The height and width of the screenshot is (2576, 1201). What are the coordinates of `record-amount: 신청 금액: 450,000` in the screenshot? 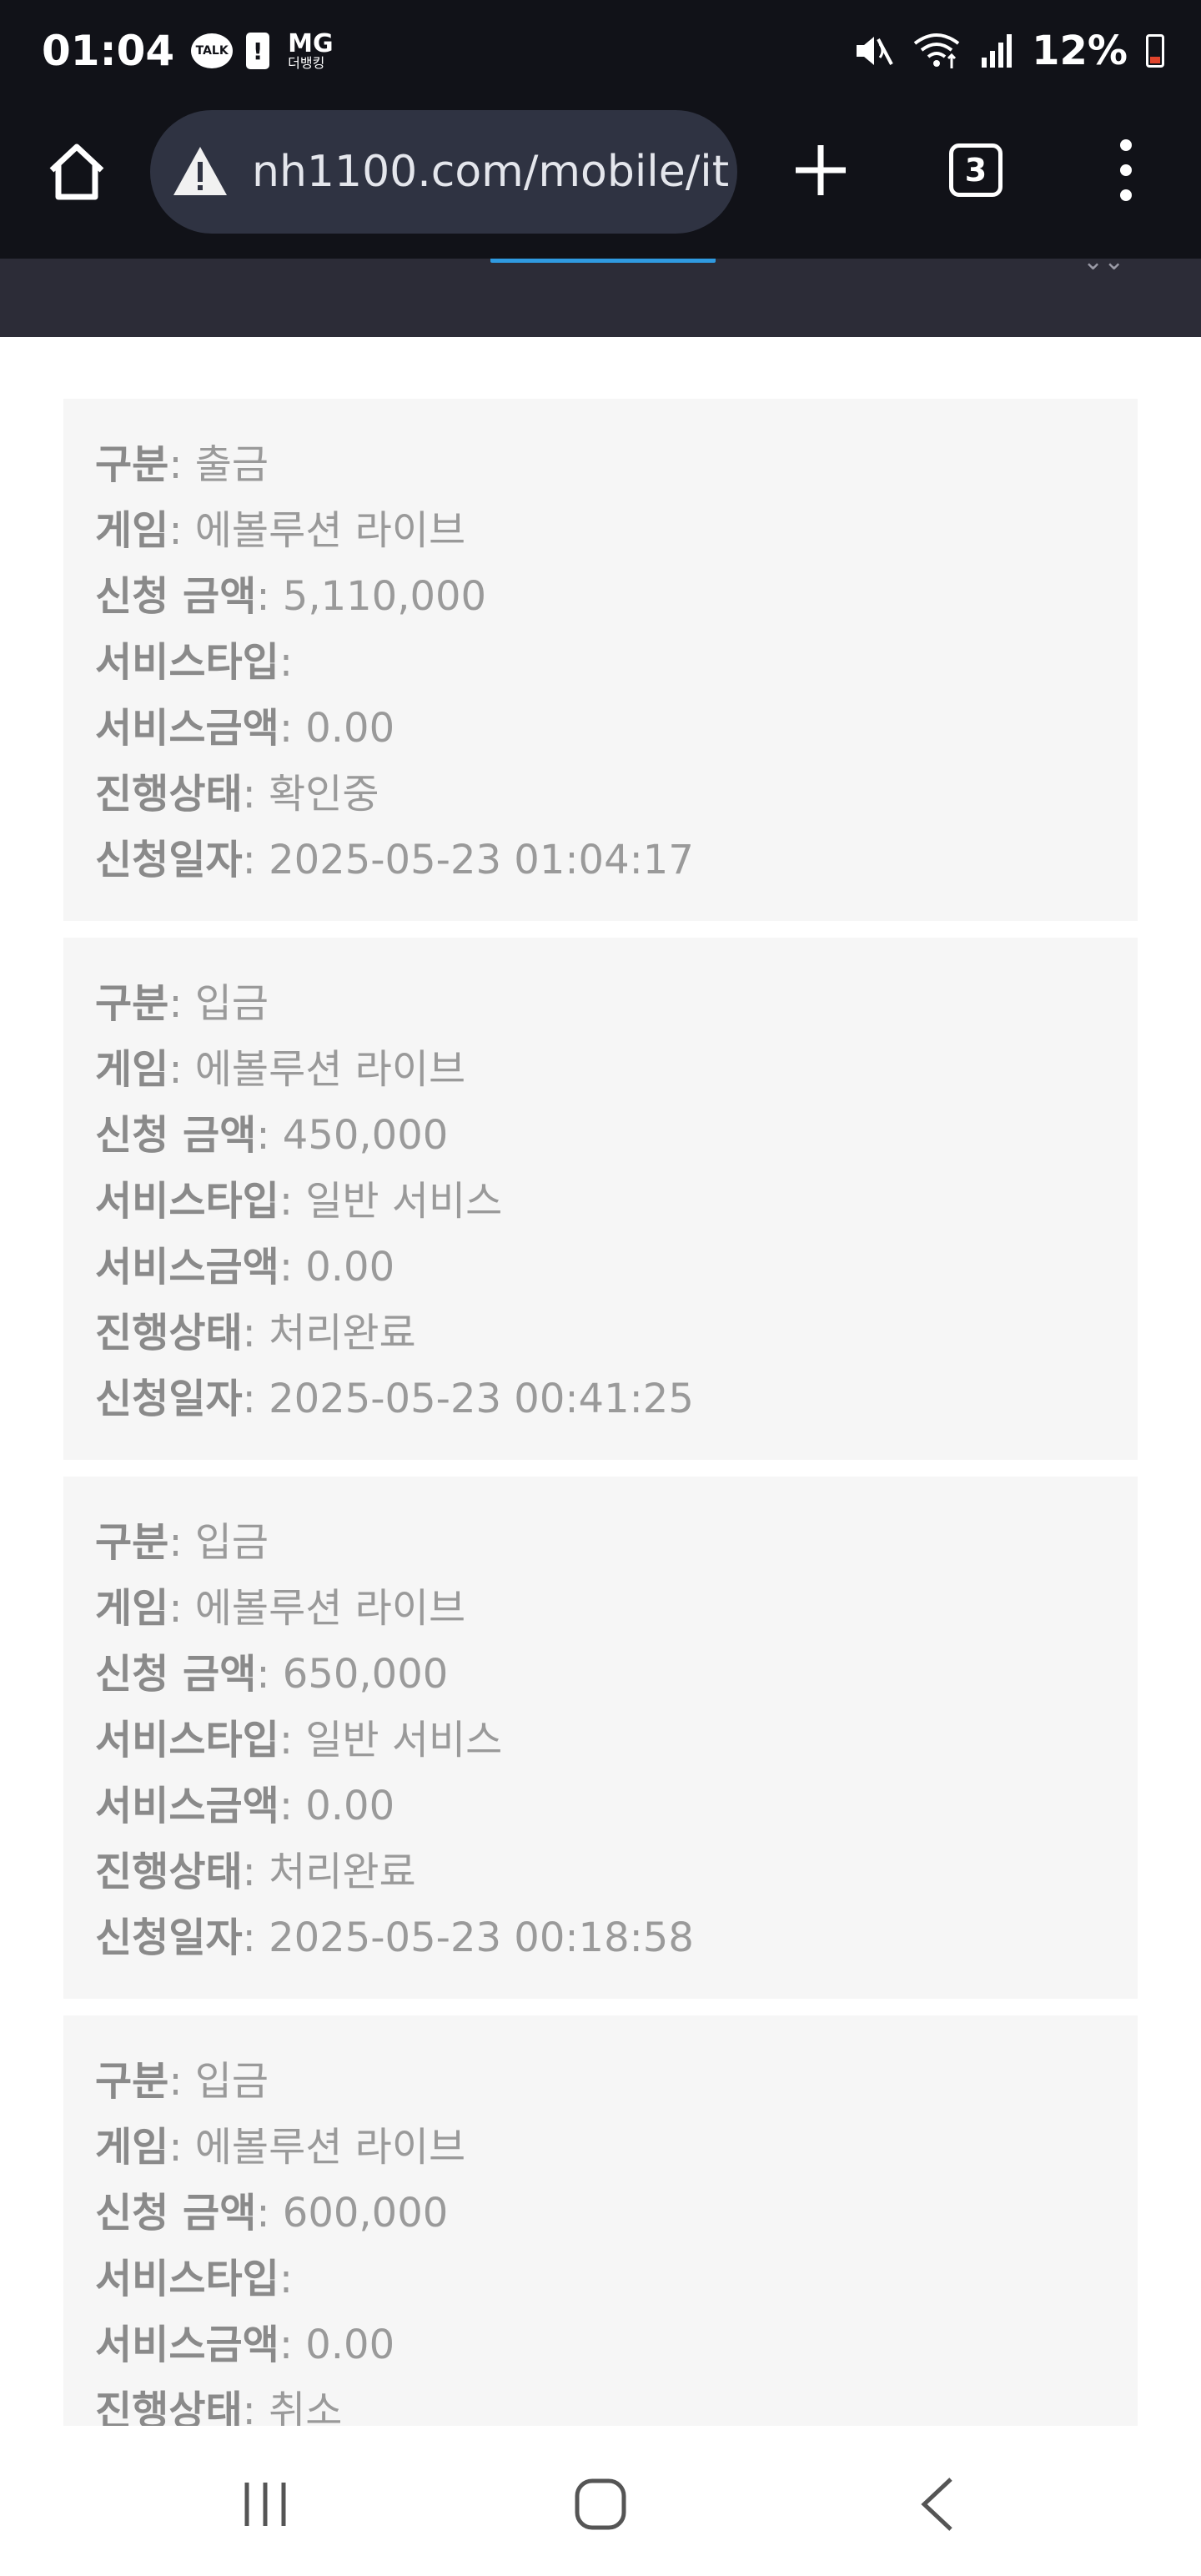 It's located at (272, 1135).